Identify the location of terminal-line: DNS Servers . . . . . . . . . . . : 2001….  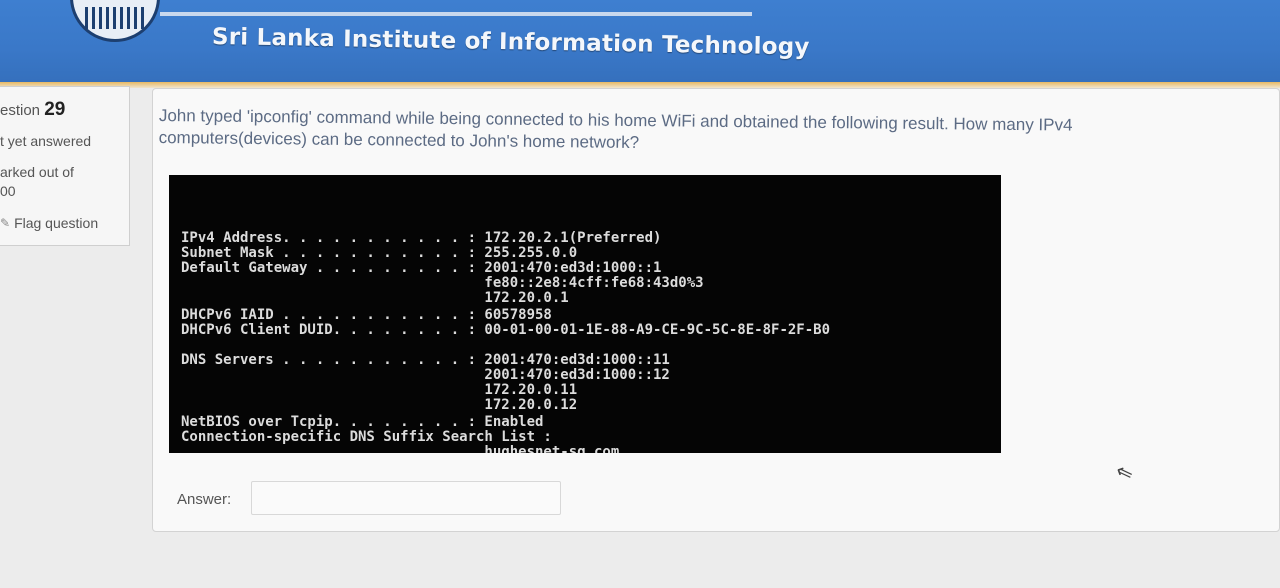
(425, 360).